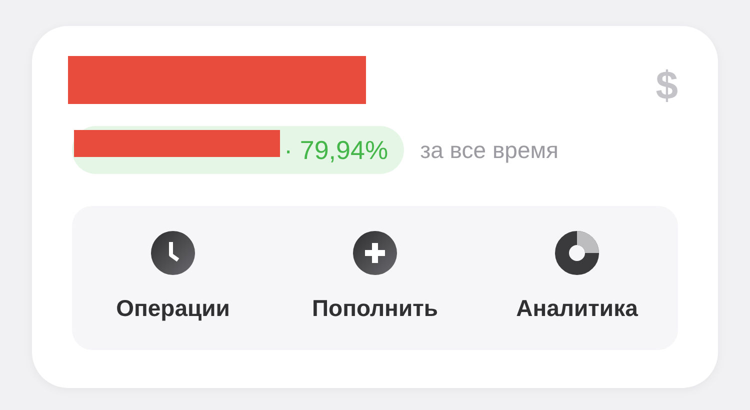 Image resolution: width=750 pixels, height=410 pixels. Describe the element at coordinates (489, 150) in the screenshot. I see `period-label: за все время` at that location.